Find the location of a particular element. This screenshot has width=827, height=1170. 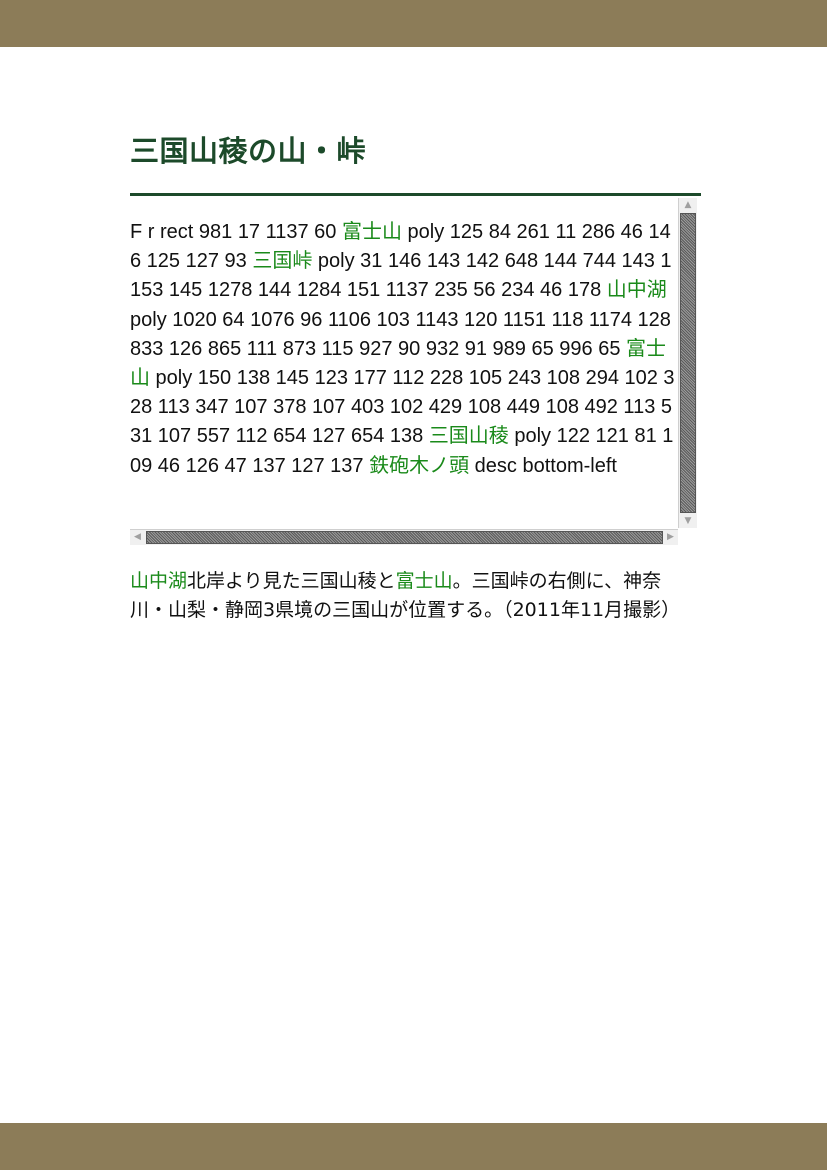

caption-link-fujisan: 富士山 is located at coordinates (424, 581).